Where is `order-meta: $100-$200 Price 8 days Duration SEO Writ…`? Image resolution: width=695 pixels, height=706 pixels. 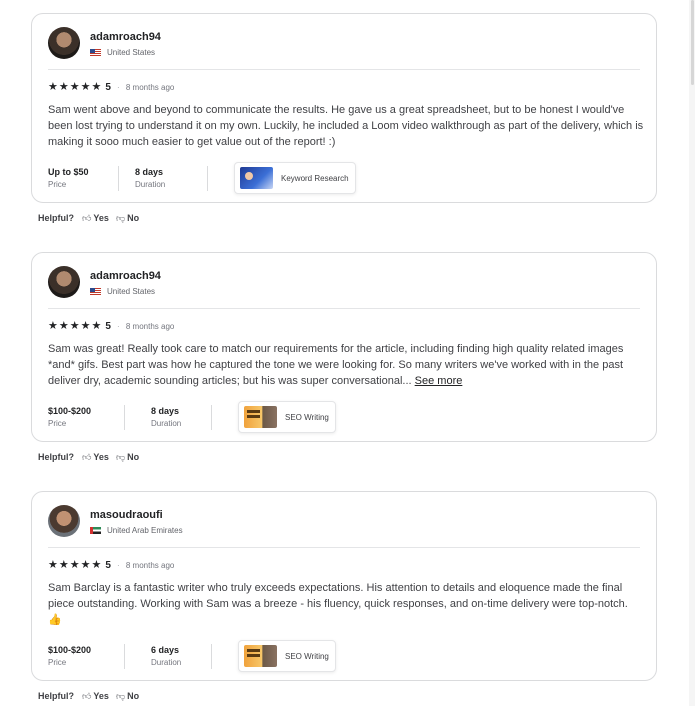
order-meta: $100-$200 Price 8 days Duration SEO Writ… is located at coordinates (344, 417).